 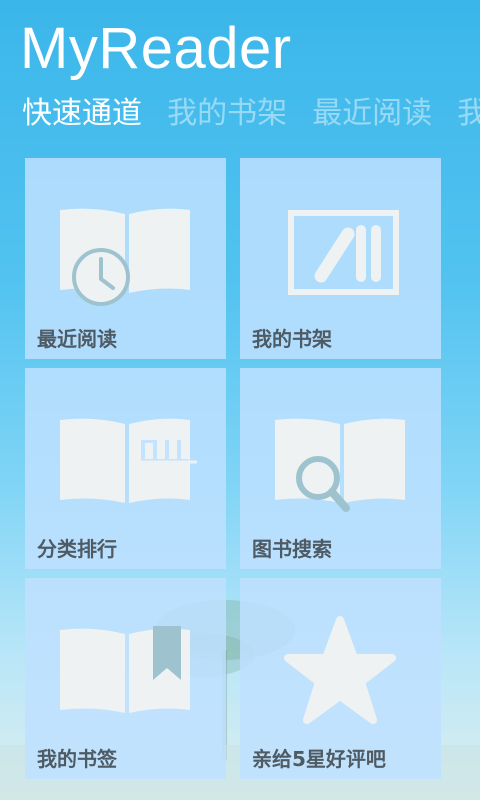 I want to click on tab-my-bookshelf: 我的书架, so click(x=227, y=114).